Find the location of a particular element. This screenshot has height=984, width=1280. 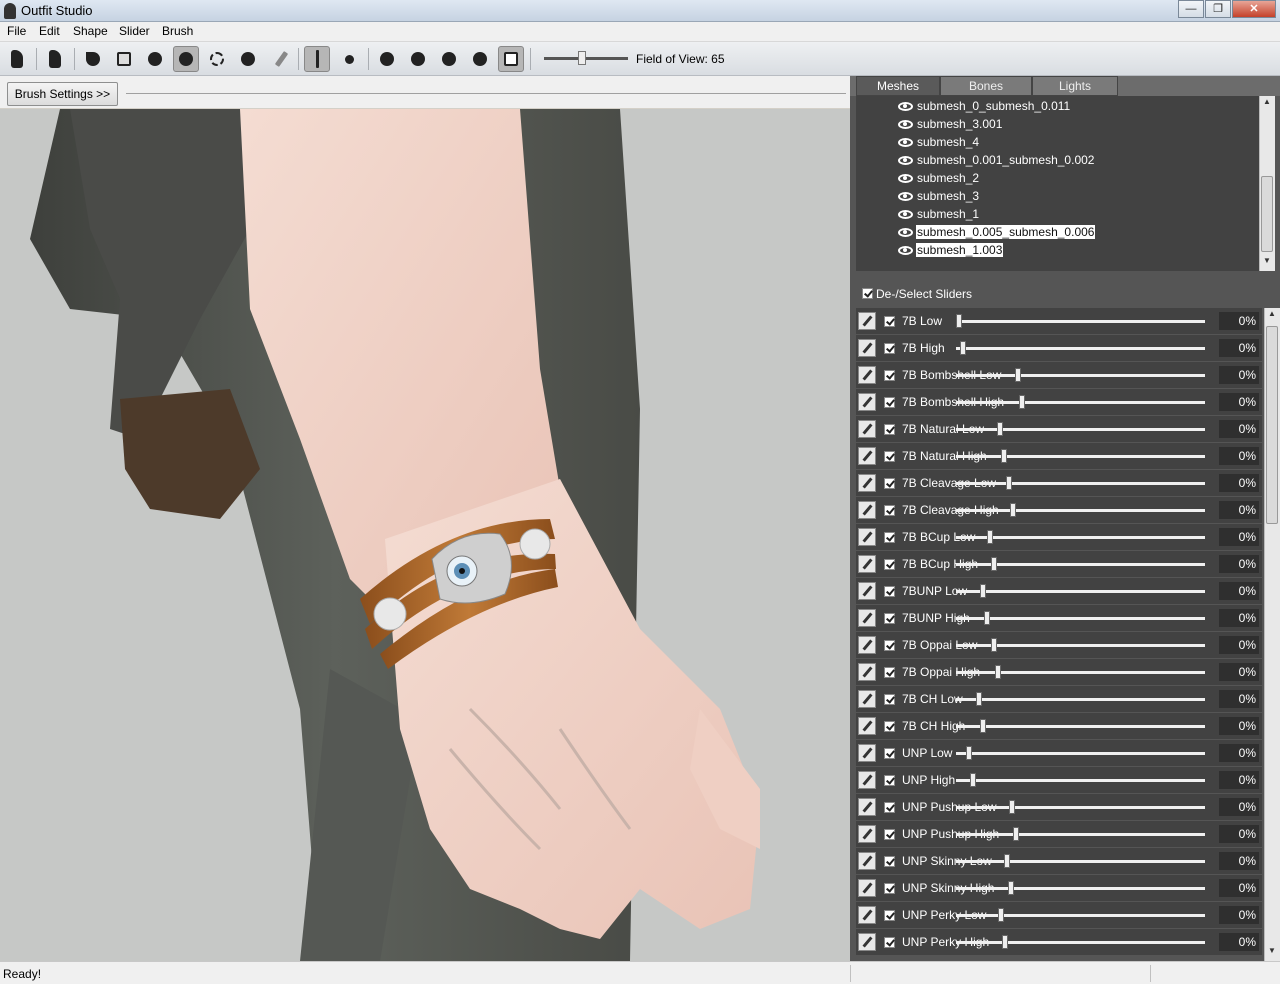

move-brush-icon is located at coordinates (217, 59).